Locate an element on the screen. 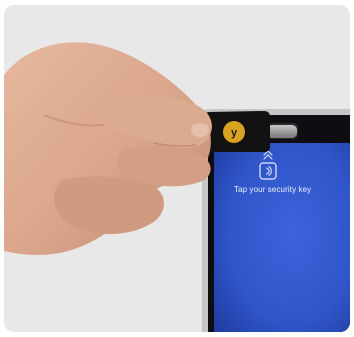 The width and height of the screenshot is (354, 337). thumbnail is located at coordinates (200, 130).